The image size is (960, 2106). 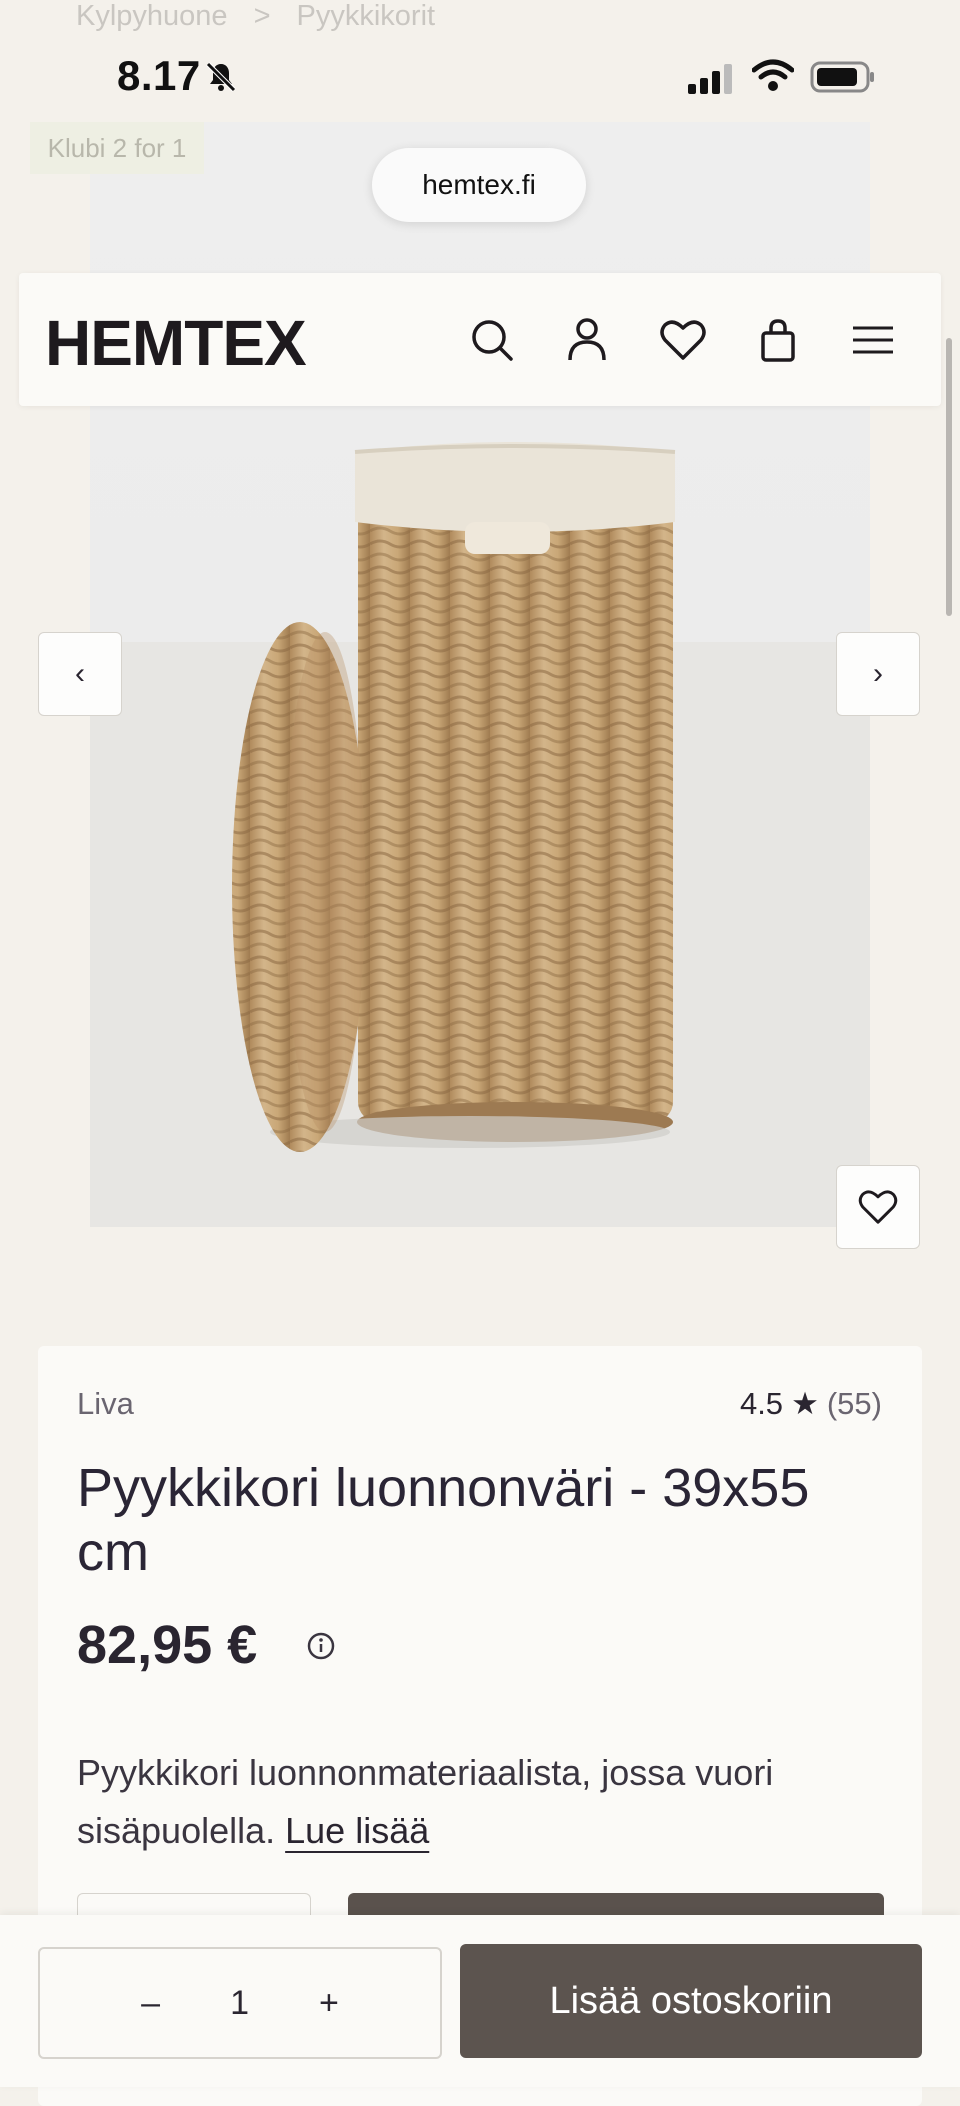 What do you see at coordinates (117, 148) in the screenshot?
I see `promo-badge: Klubi 2 for 1` at bounding box center [117, 148].